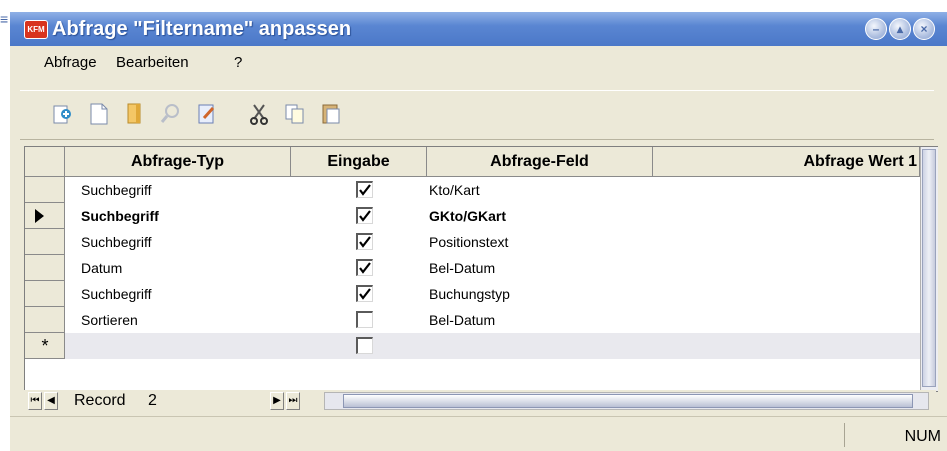  Describe the element at coordinates (359, 162) in the screenshot. I see `column-header-eingabe: Eingabe` at that location.